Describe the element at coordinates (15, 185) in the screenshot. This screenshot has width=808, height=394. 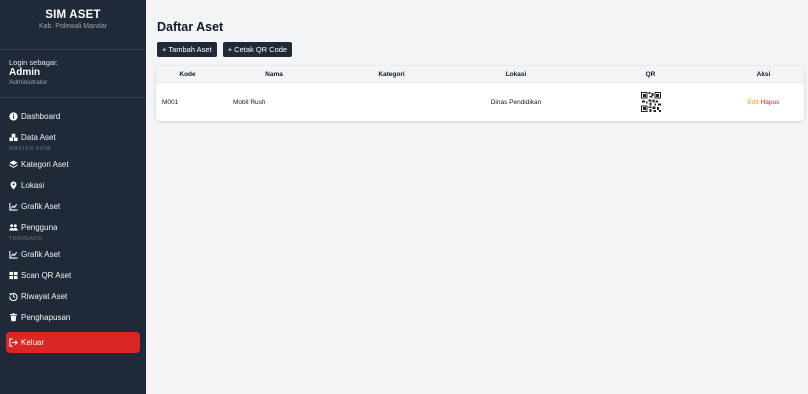
I see `map-pin-icon` at that location.